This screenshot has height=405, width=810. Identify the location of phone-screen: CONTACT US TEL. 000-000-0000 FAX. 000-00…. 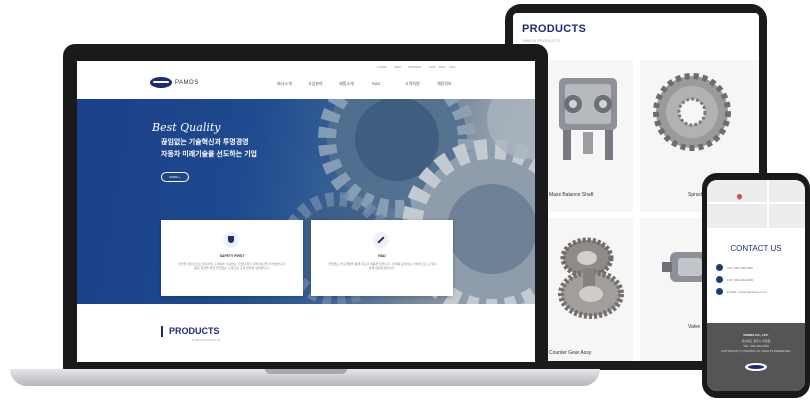
(756, 285).